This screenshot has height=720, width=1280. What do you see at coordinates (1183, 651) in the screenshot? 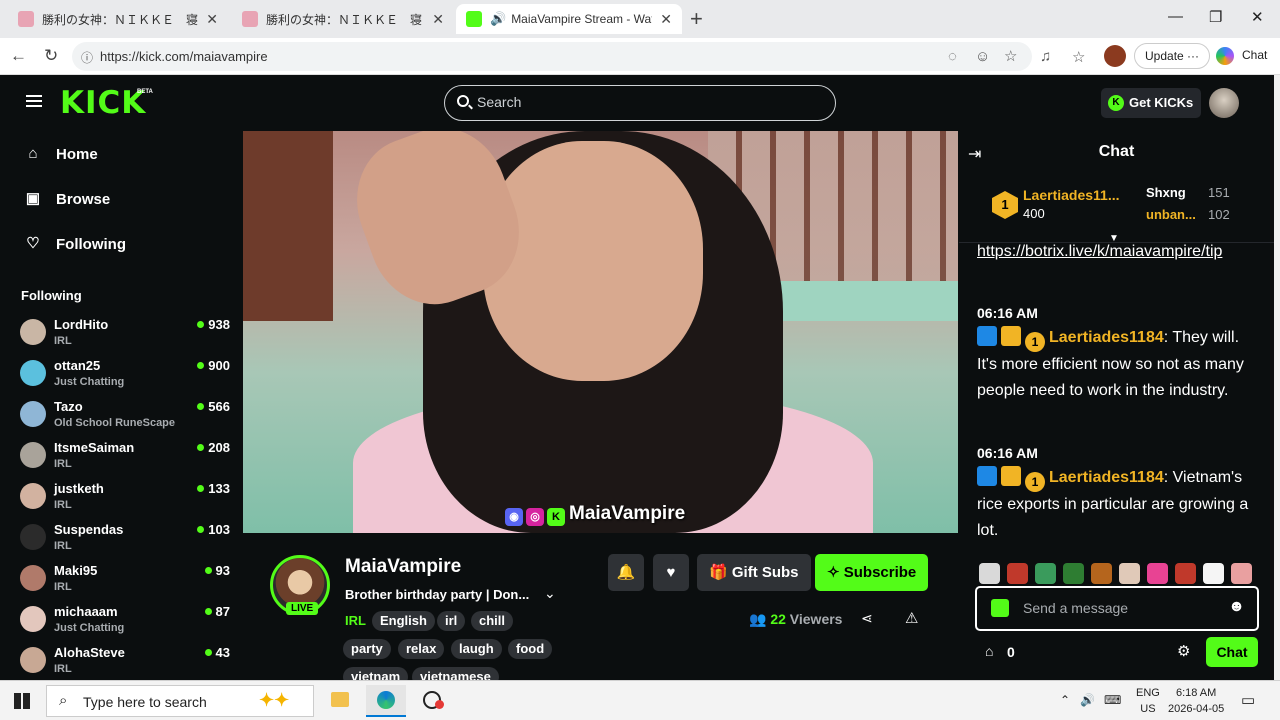
I see `gear-icon: ⚙` at bounding box center [1183, 651].